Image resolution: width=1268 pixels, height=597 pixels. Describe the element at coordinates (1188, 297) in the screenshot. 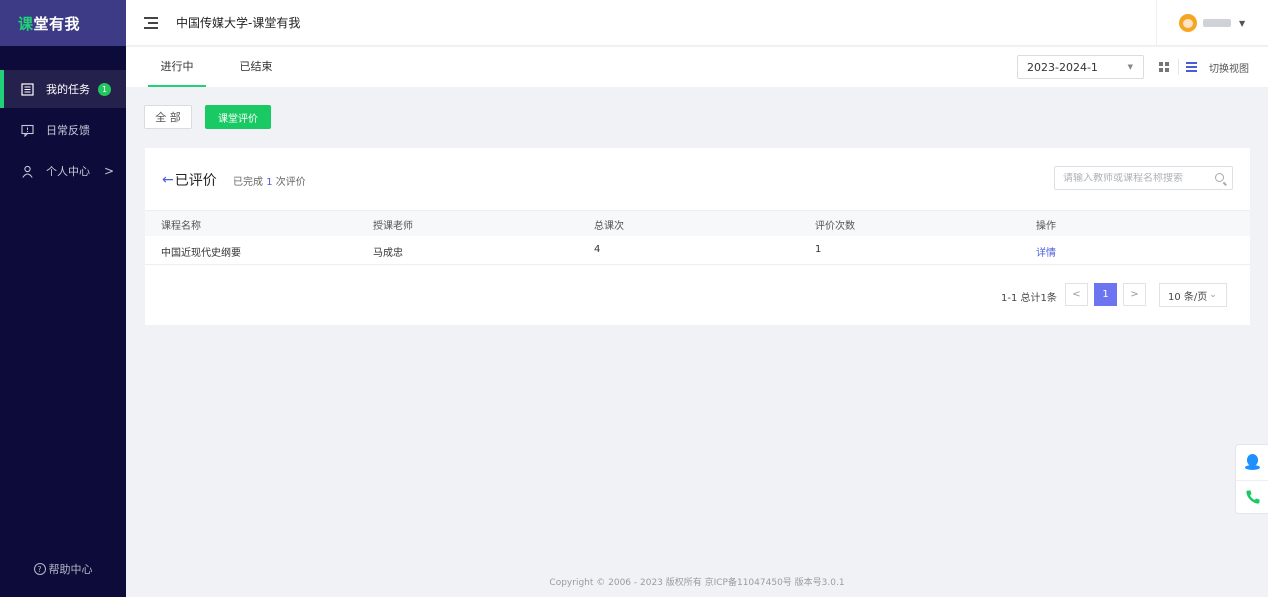

I see `page-size-value: 10 条/页` at that location.